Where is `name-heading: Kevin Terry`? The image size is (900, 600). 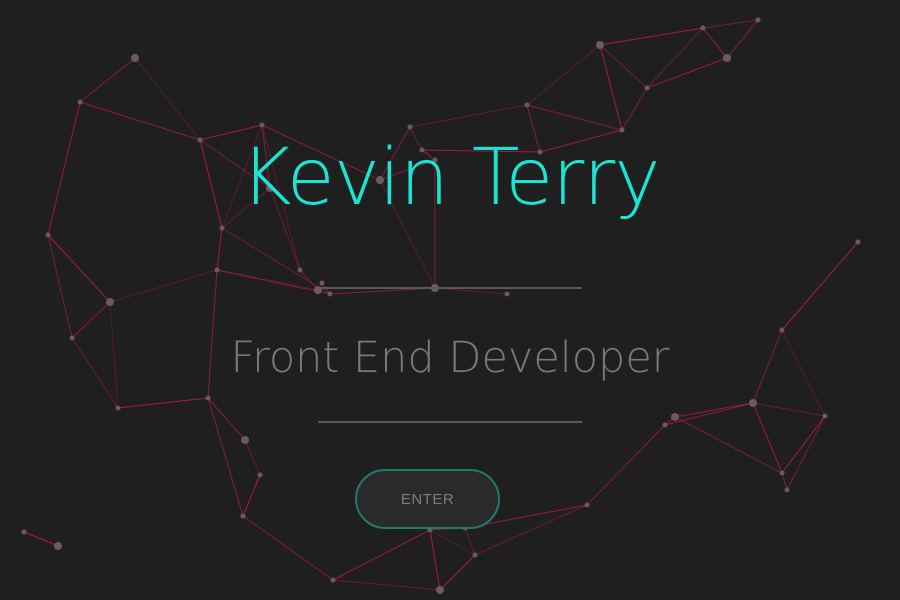
name-heading: Kevin Terry is located at coordinates (450, 178).